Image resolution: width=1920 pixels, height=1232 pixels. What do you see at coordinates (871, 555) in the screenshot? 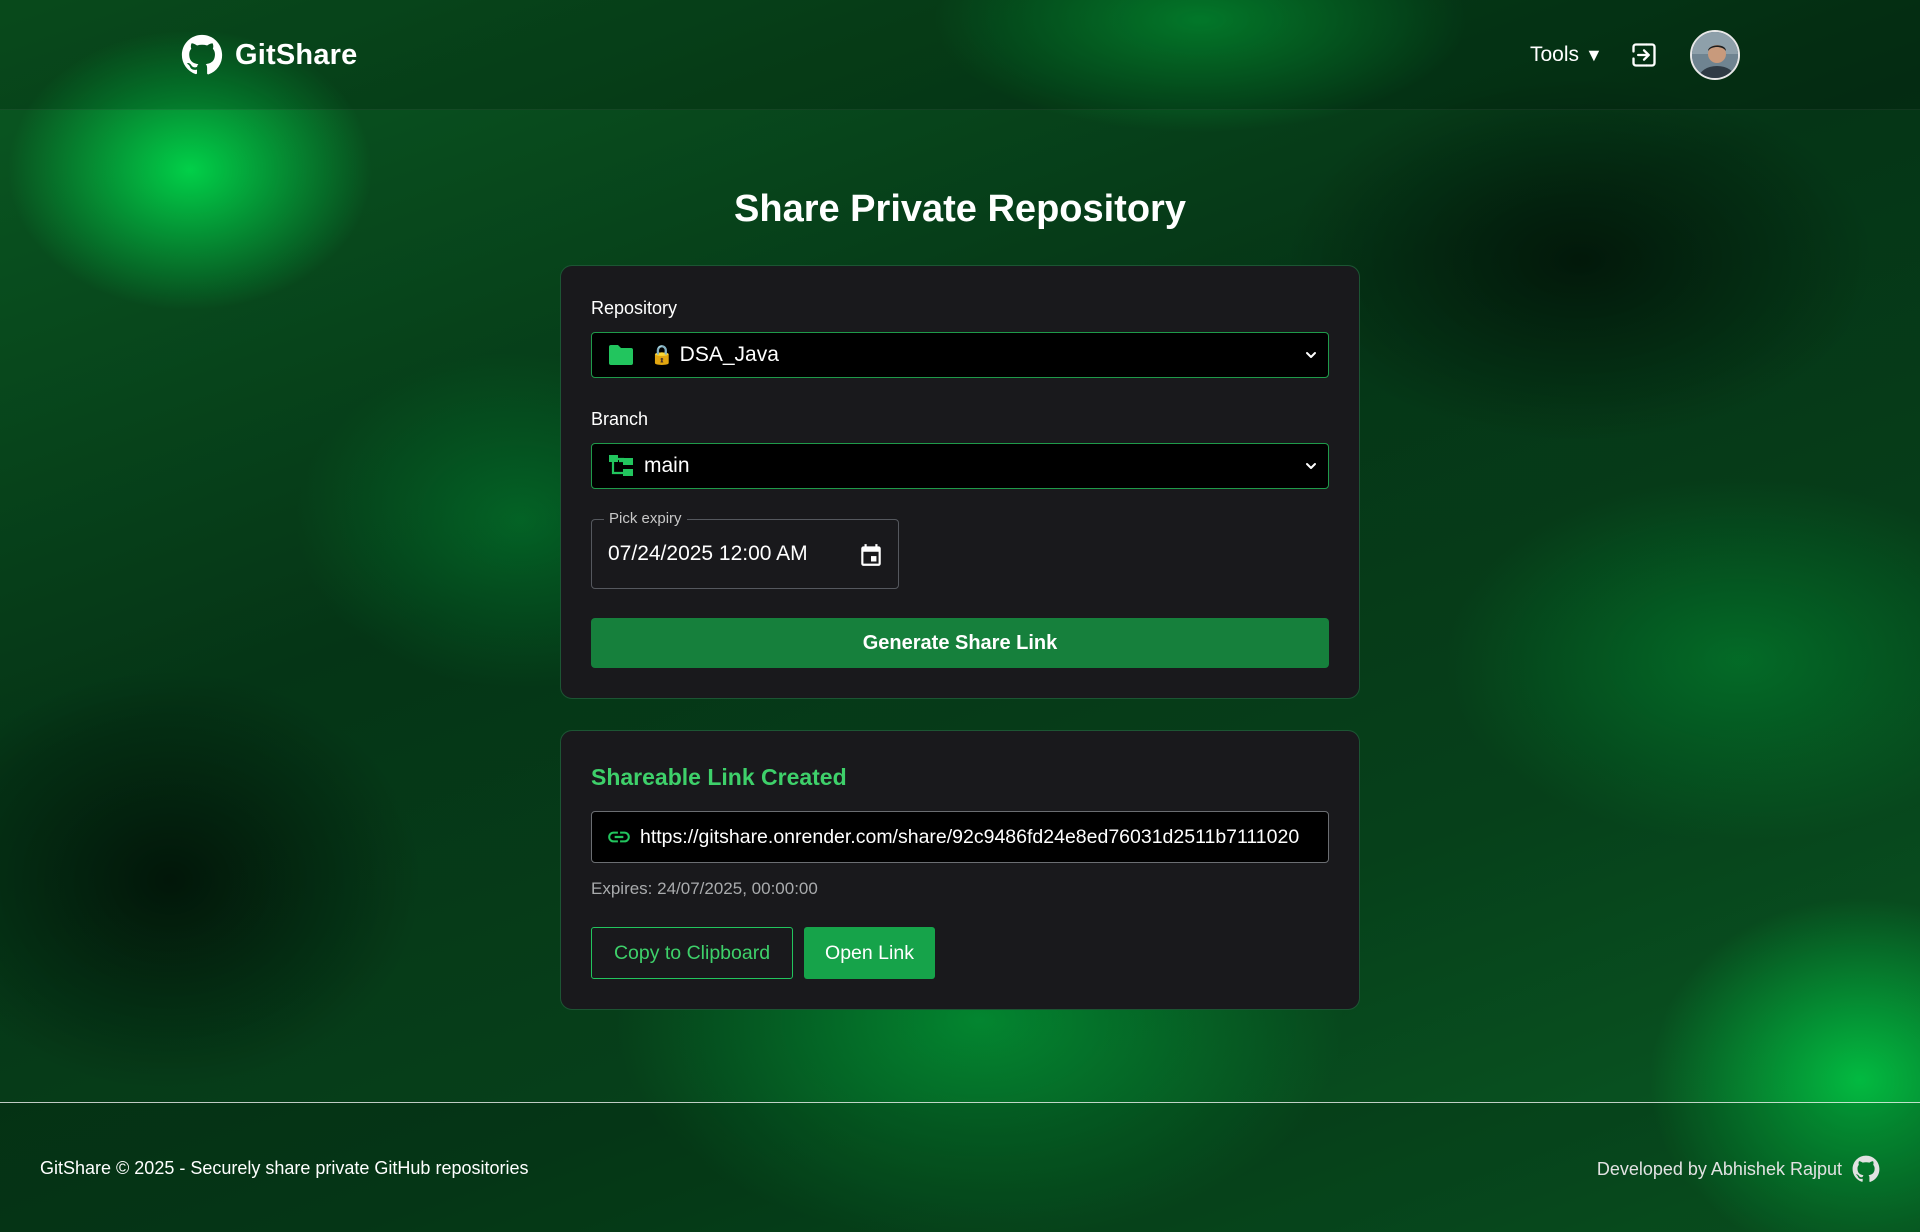
I see `calendar-icon` at bounding box center [871, 555].